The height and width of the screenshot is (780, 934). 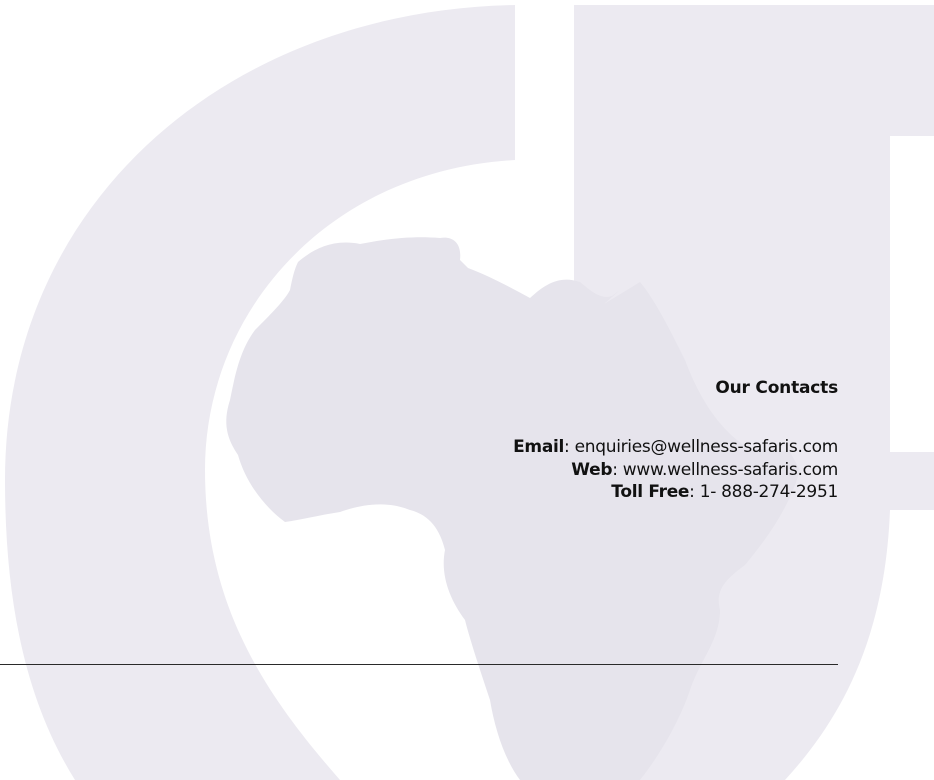 I want to click on horizontal-rule, so click(x=419, y=664).